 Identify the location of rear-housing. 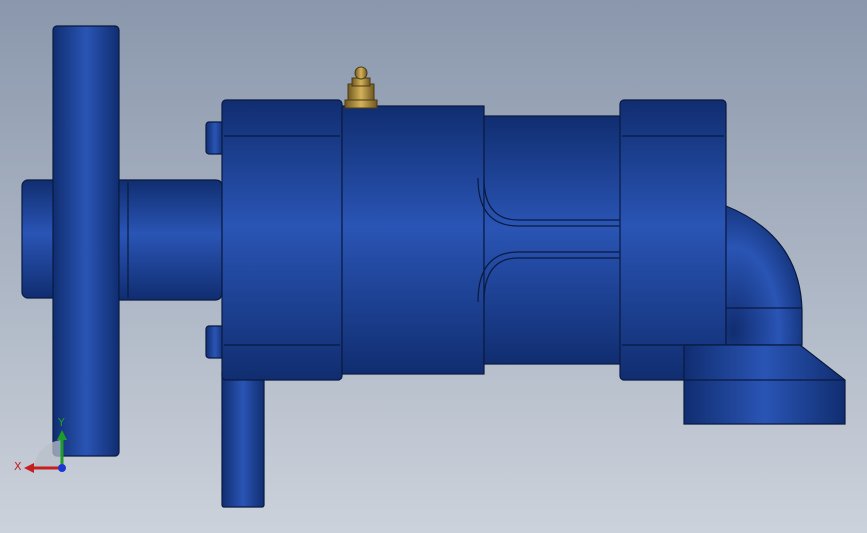
(282, 240).